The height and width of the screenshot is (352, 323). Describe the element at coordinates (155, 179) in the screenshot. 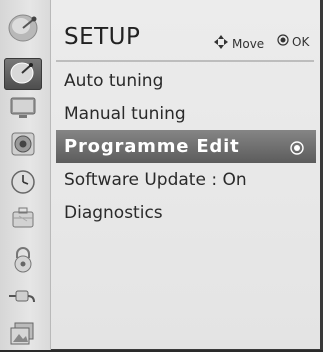

I see `menu-item-label: Software Update : On` at that location.